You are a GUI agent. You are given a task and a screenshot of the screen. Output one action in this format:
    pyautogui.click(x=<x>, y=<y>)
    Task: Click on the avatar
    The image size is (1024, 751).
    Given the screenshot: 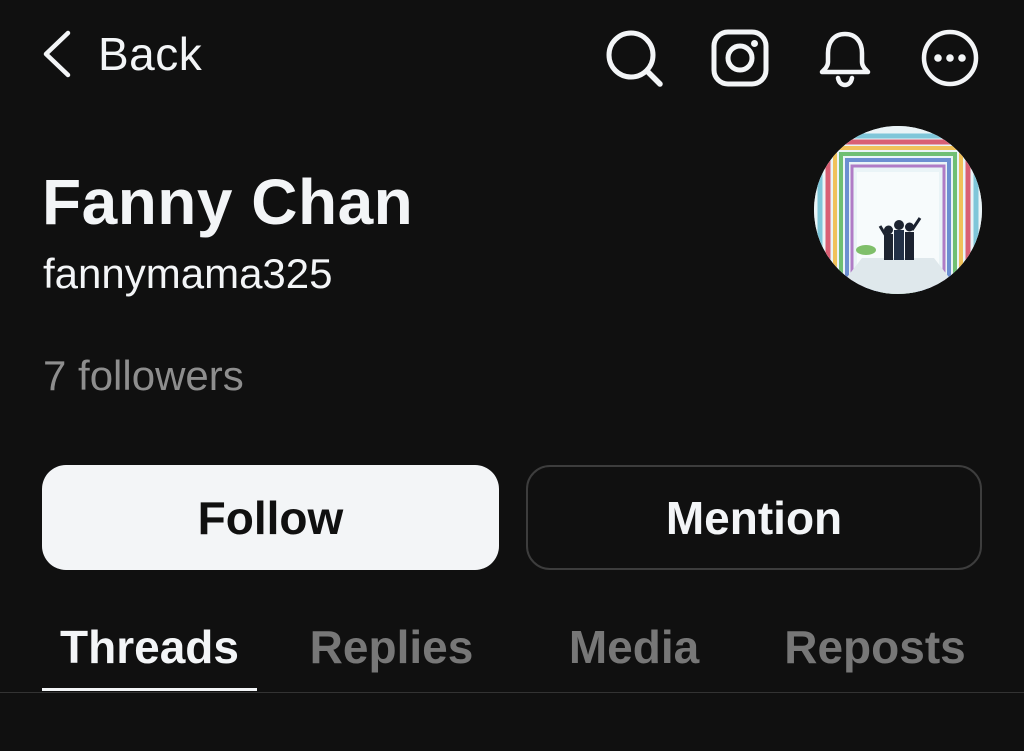 What is the action you would take?
    pyautogui.click(x=898, y=210)
    